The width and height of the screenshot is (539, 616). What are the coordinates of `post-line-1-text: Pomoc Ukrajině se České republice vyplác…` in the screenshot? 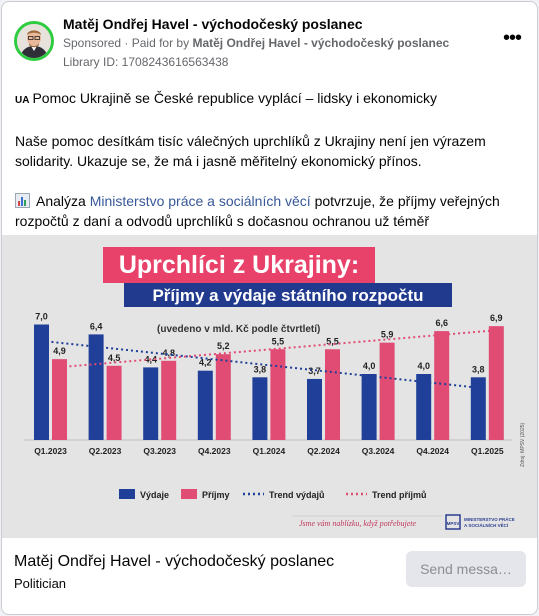 It's located at (235, 98).